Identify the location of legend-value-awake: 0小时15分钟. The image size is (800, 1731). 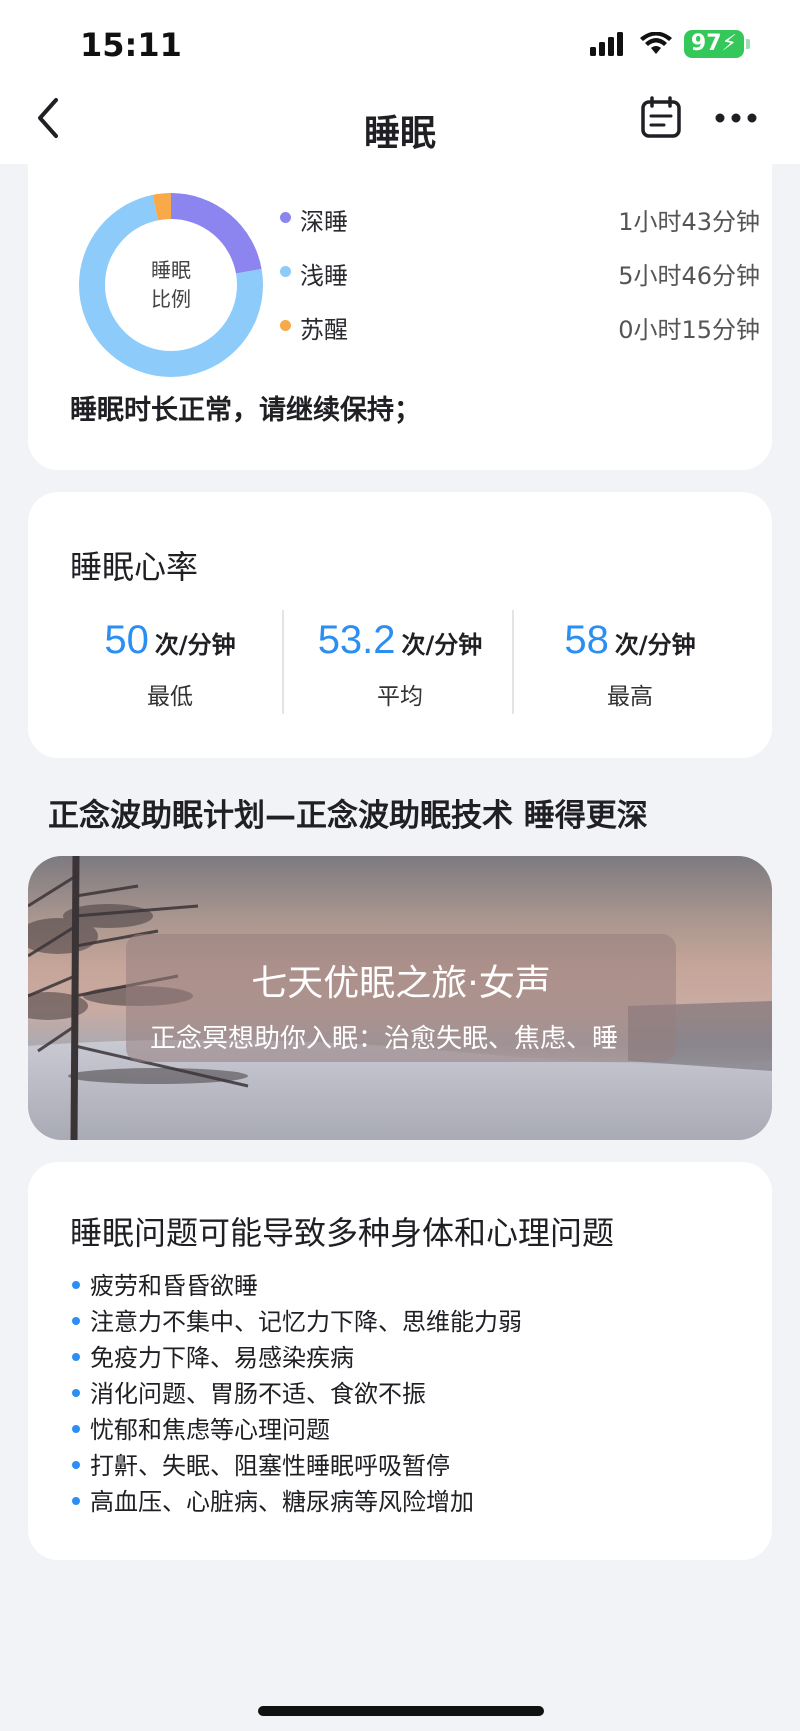
(689, 330).